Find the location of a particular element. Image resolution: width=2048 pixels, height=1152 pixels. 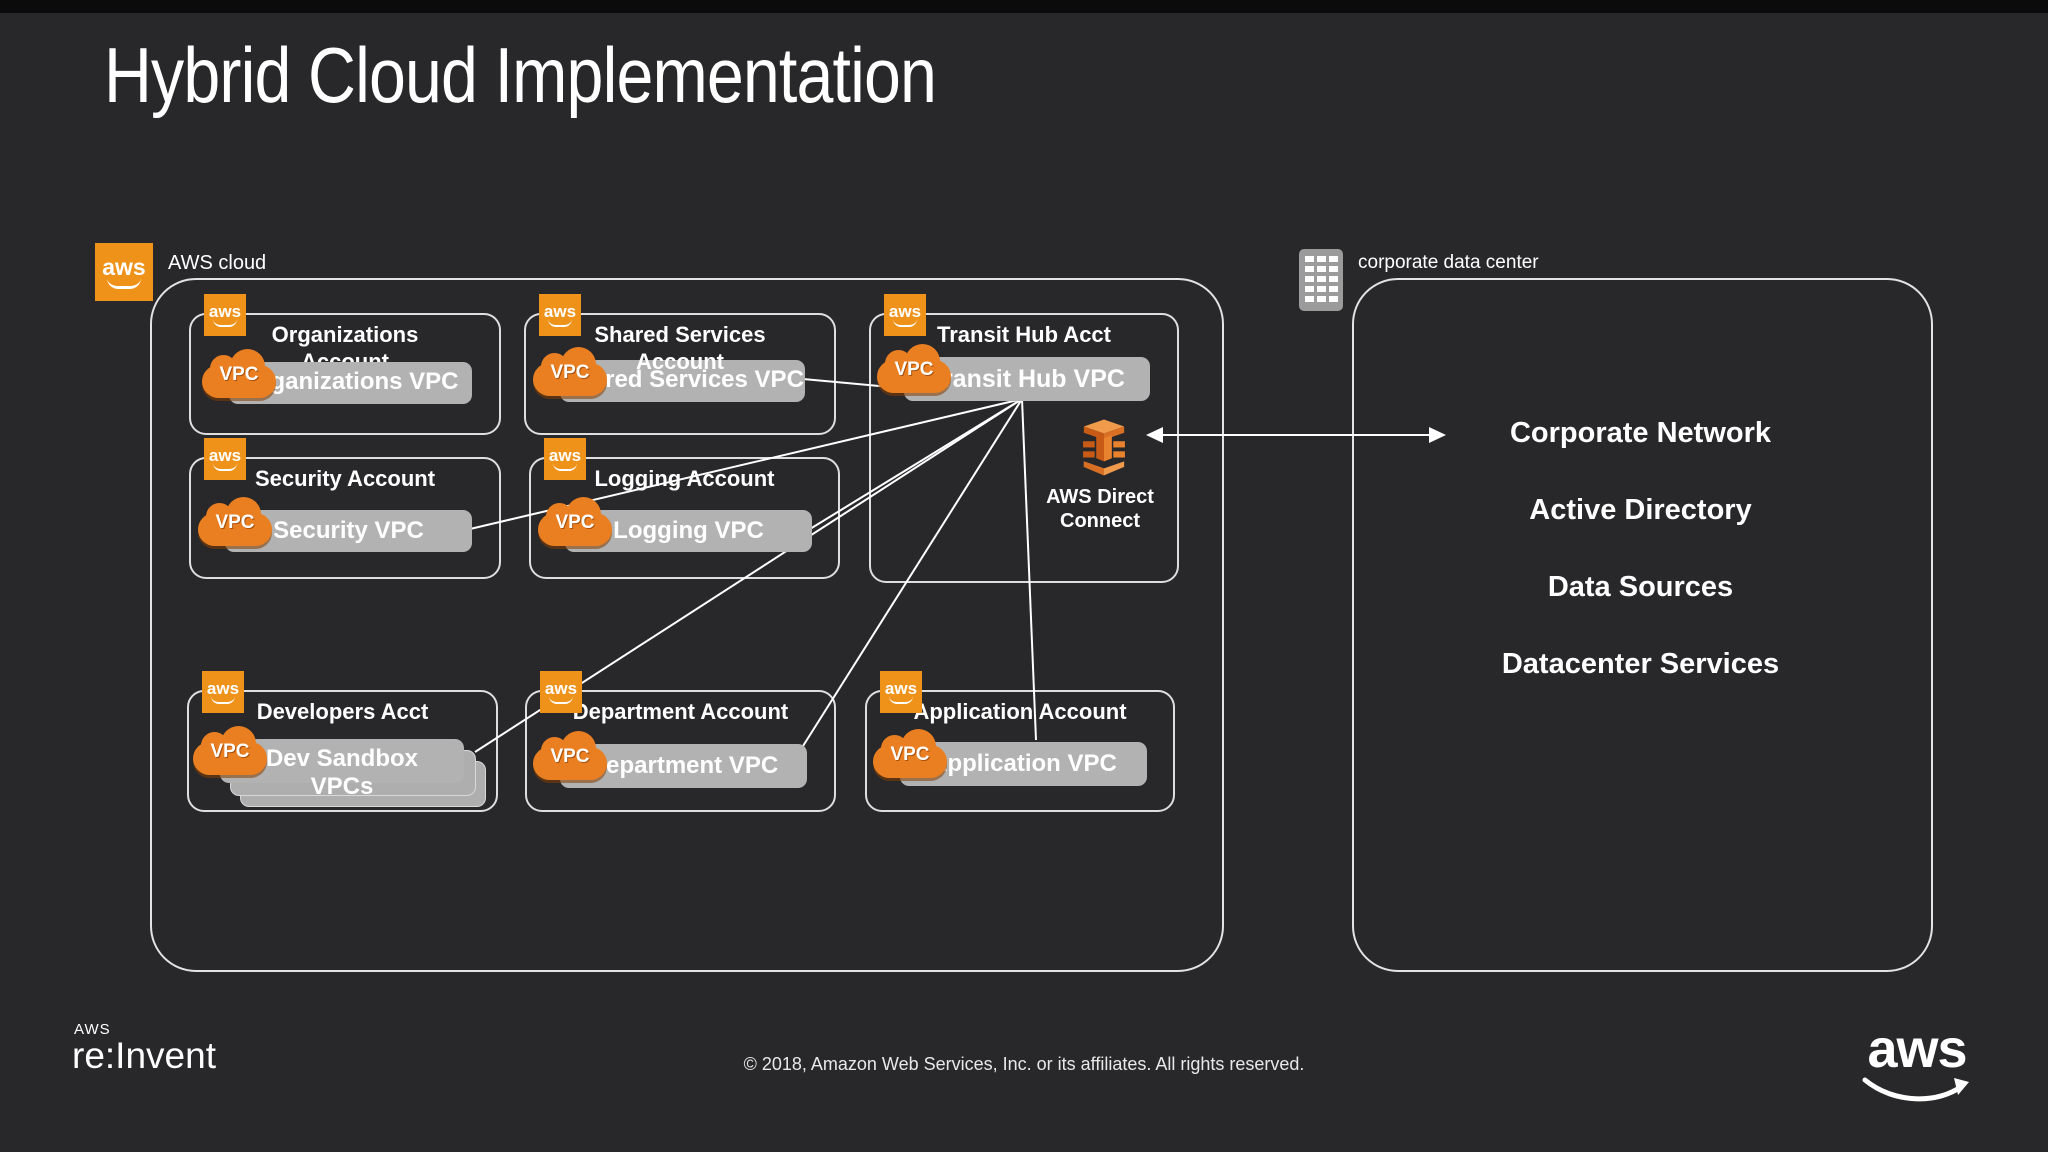

direct-connect-icon is located at coordinates (1104, 449).